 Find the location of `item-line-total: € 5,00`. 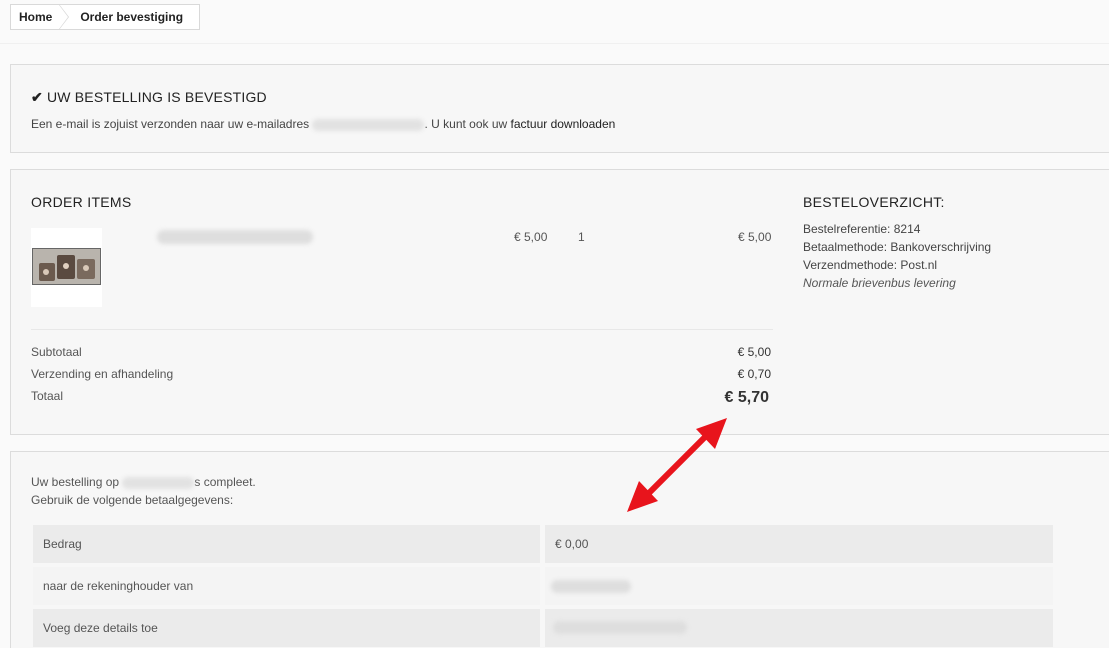

item-line-total: € 5,00 is located at coordinates (755, 237).